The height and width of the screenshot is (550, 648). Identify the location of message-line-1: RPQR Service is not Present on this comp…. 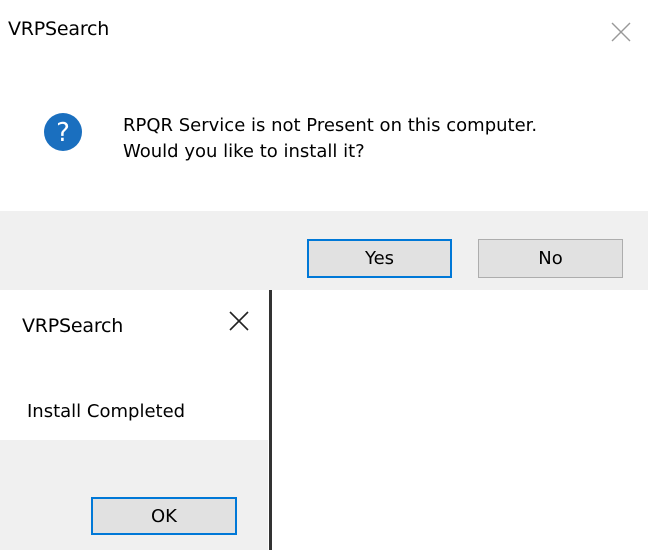
(330, 125).